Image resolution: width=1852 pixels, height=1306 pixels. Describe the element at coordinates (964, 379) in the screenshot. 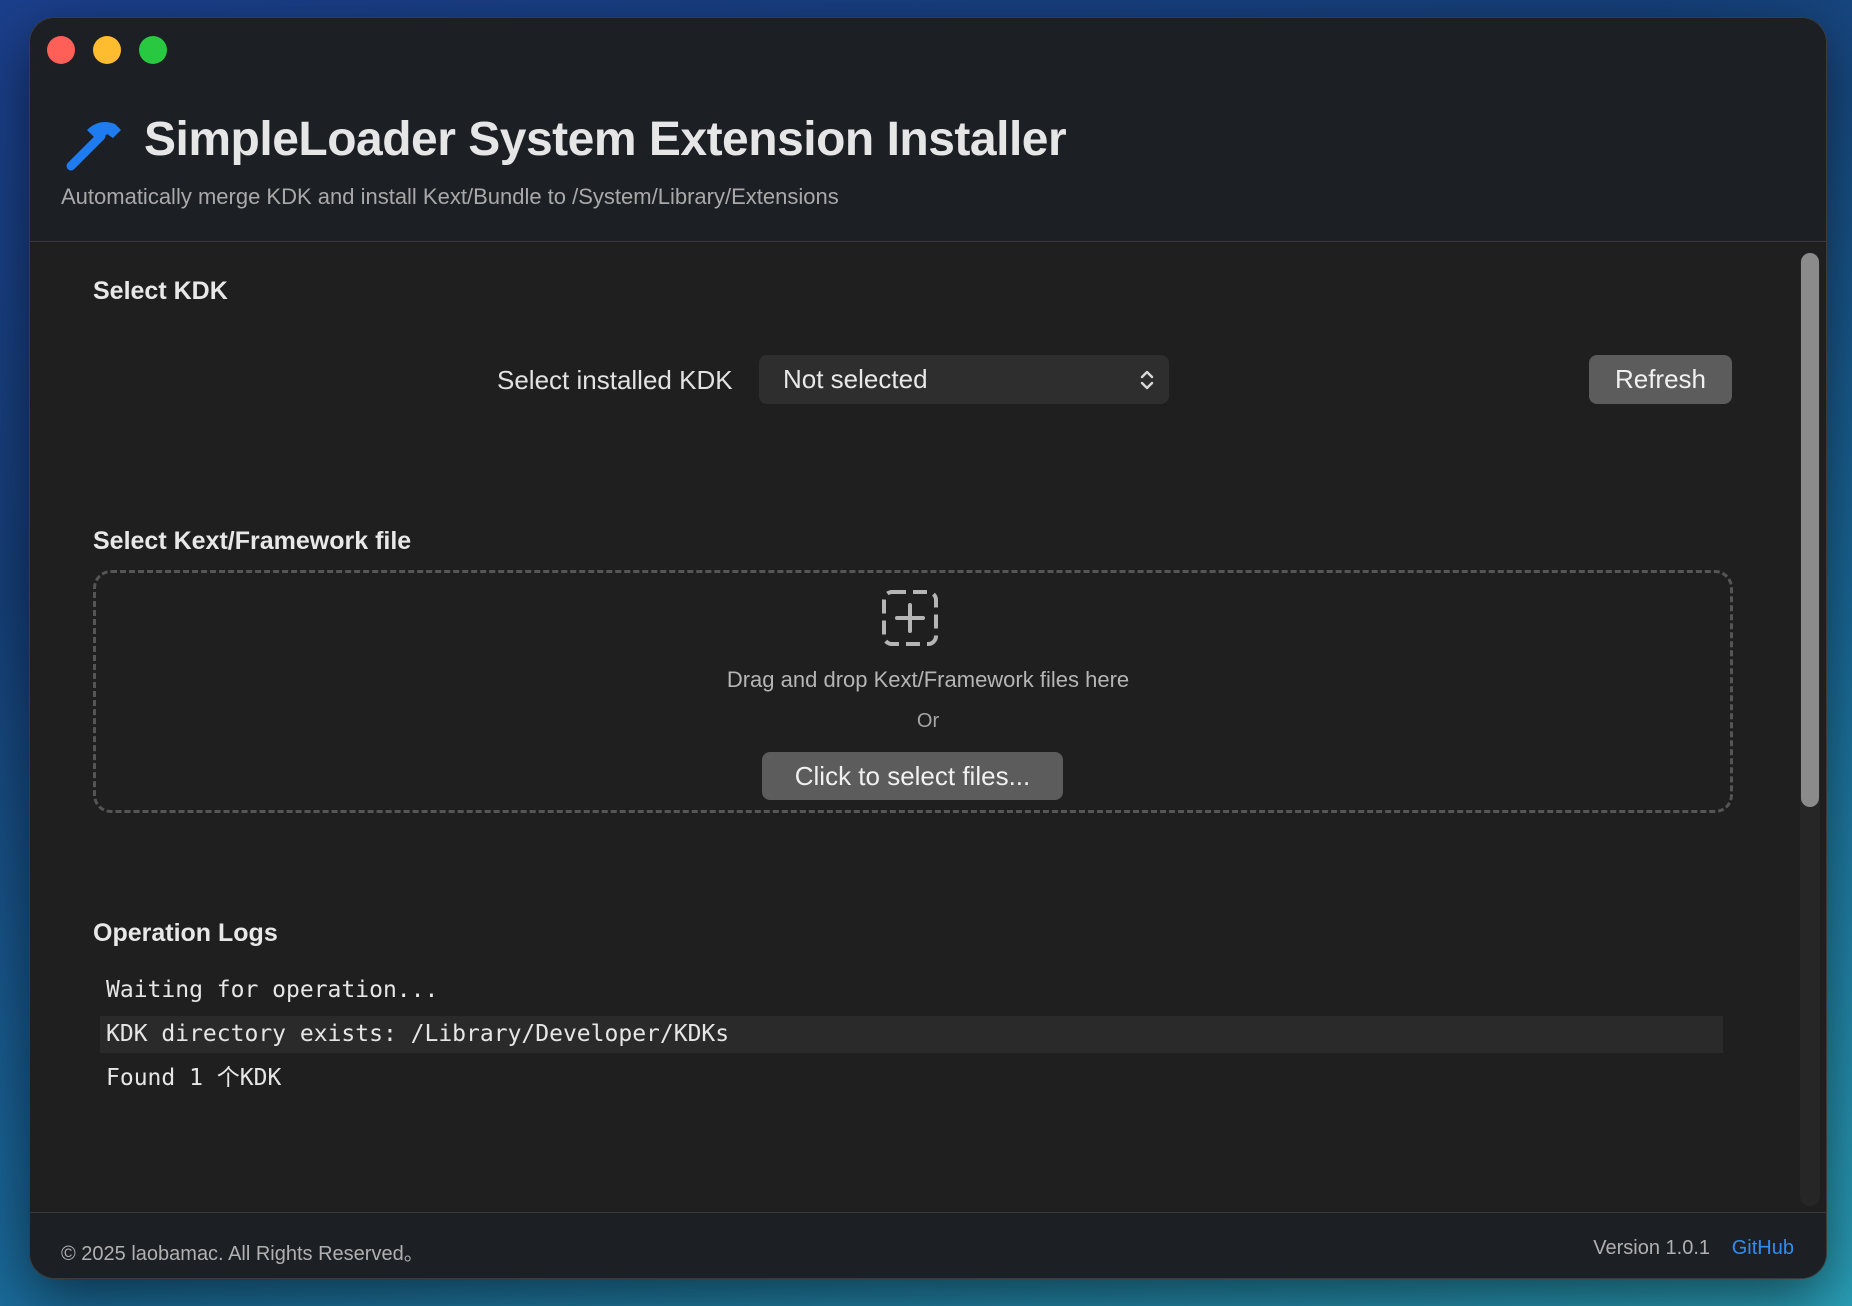

I see `kdk-dropdown: Not selected` at that location.